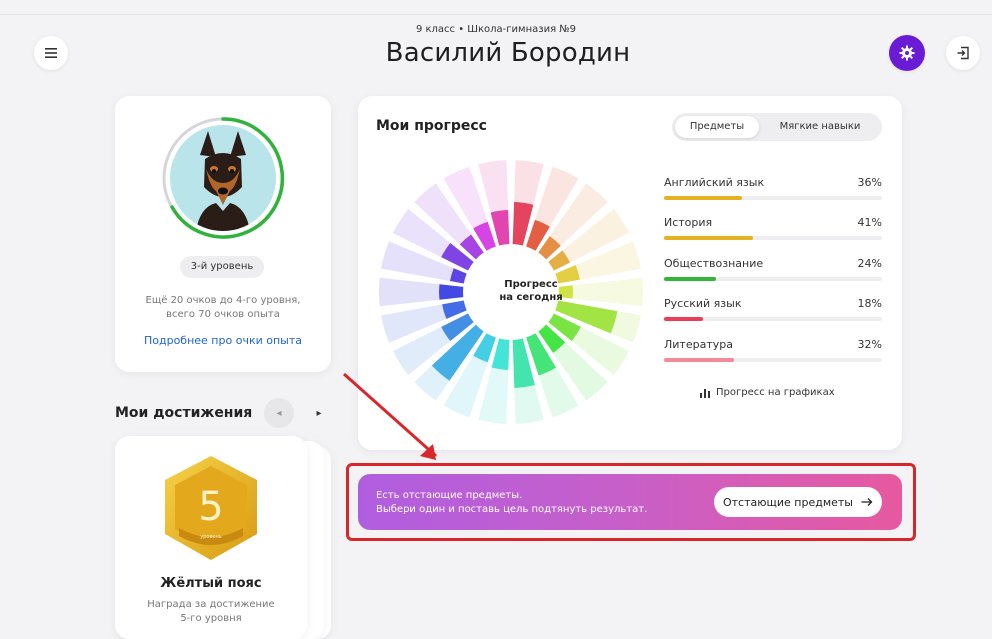  What do you see at coordinates (714, 263) in the screenshot?
I see `subject-name: Обществознание` at bounding box center [714, 263].